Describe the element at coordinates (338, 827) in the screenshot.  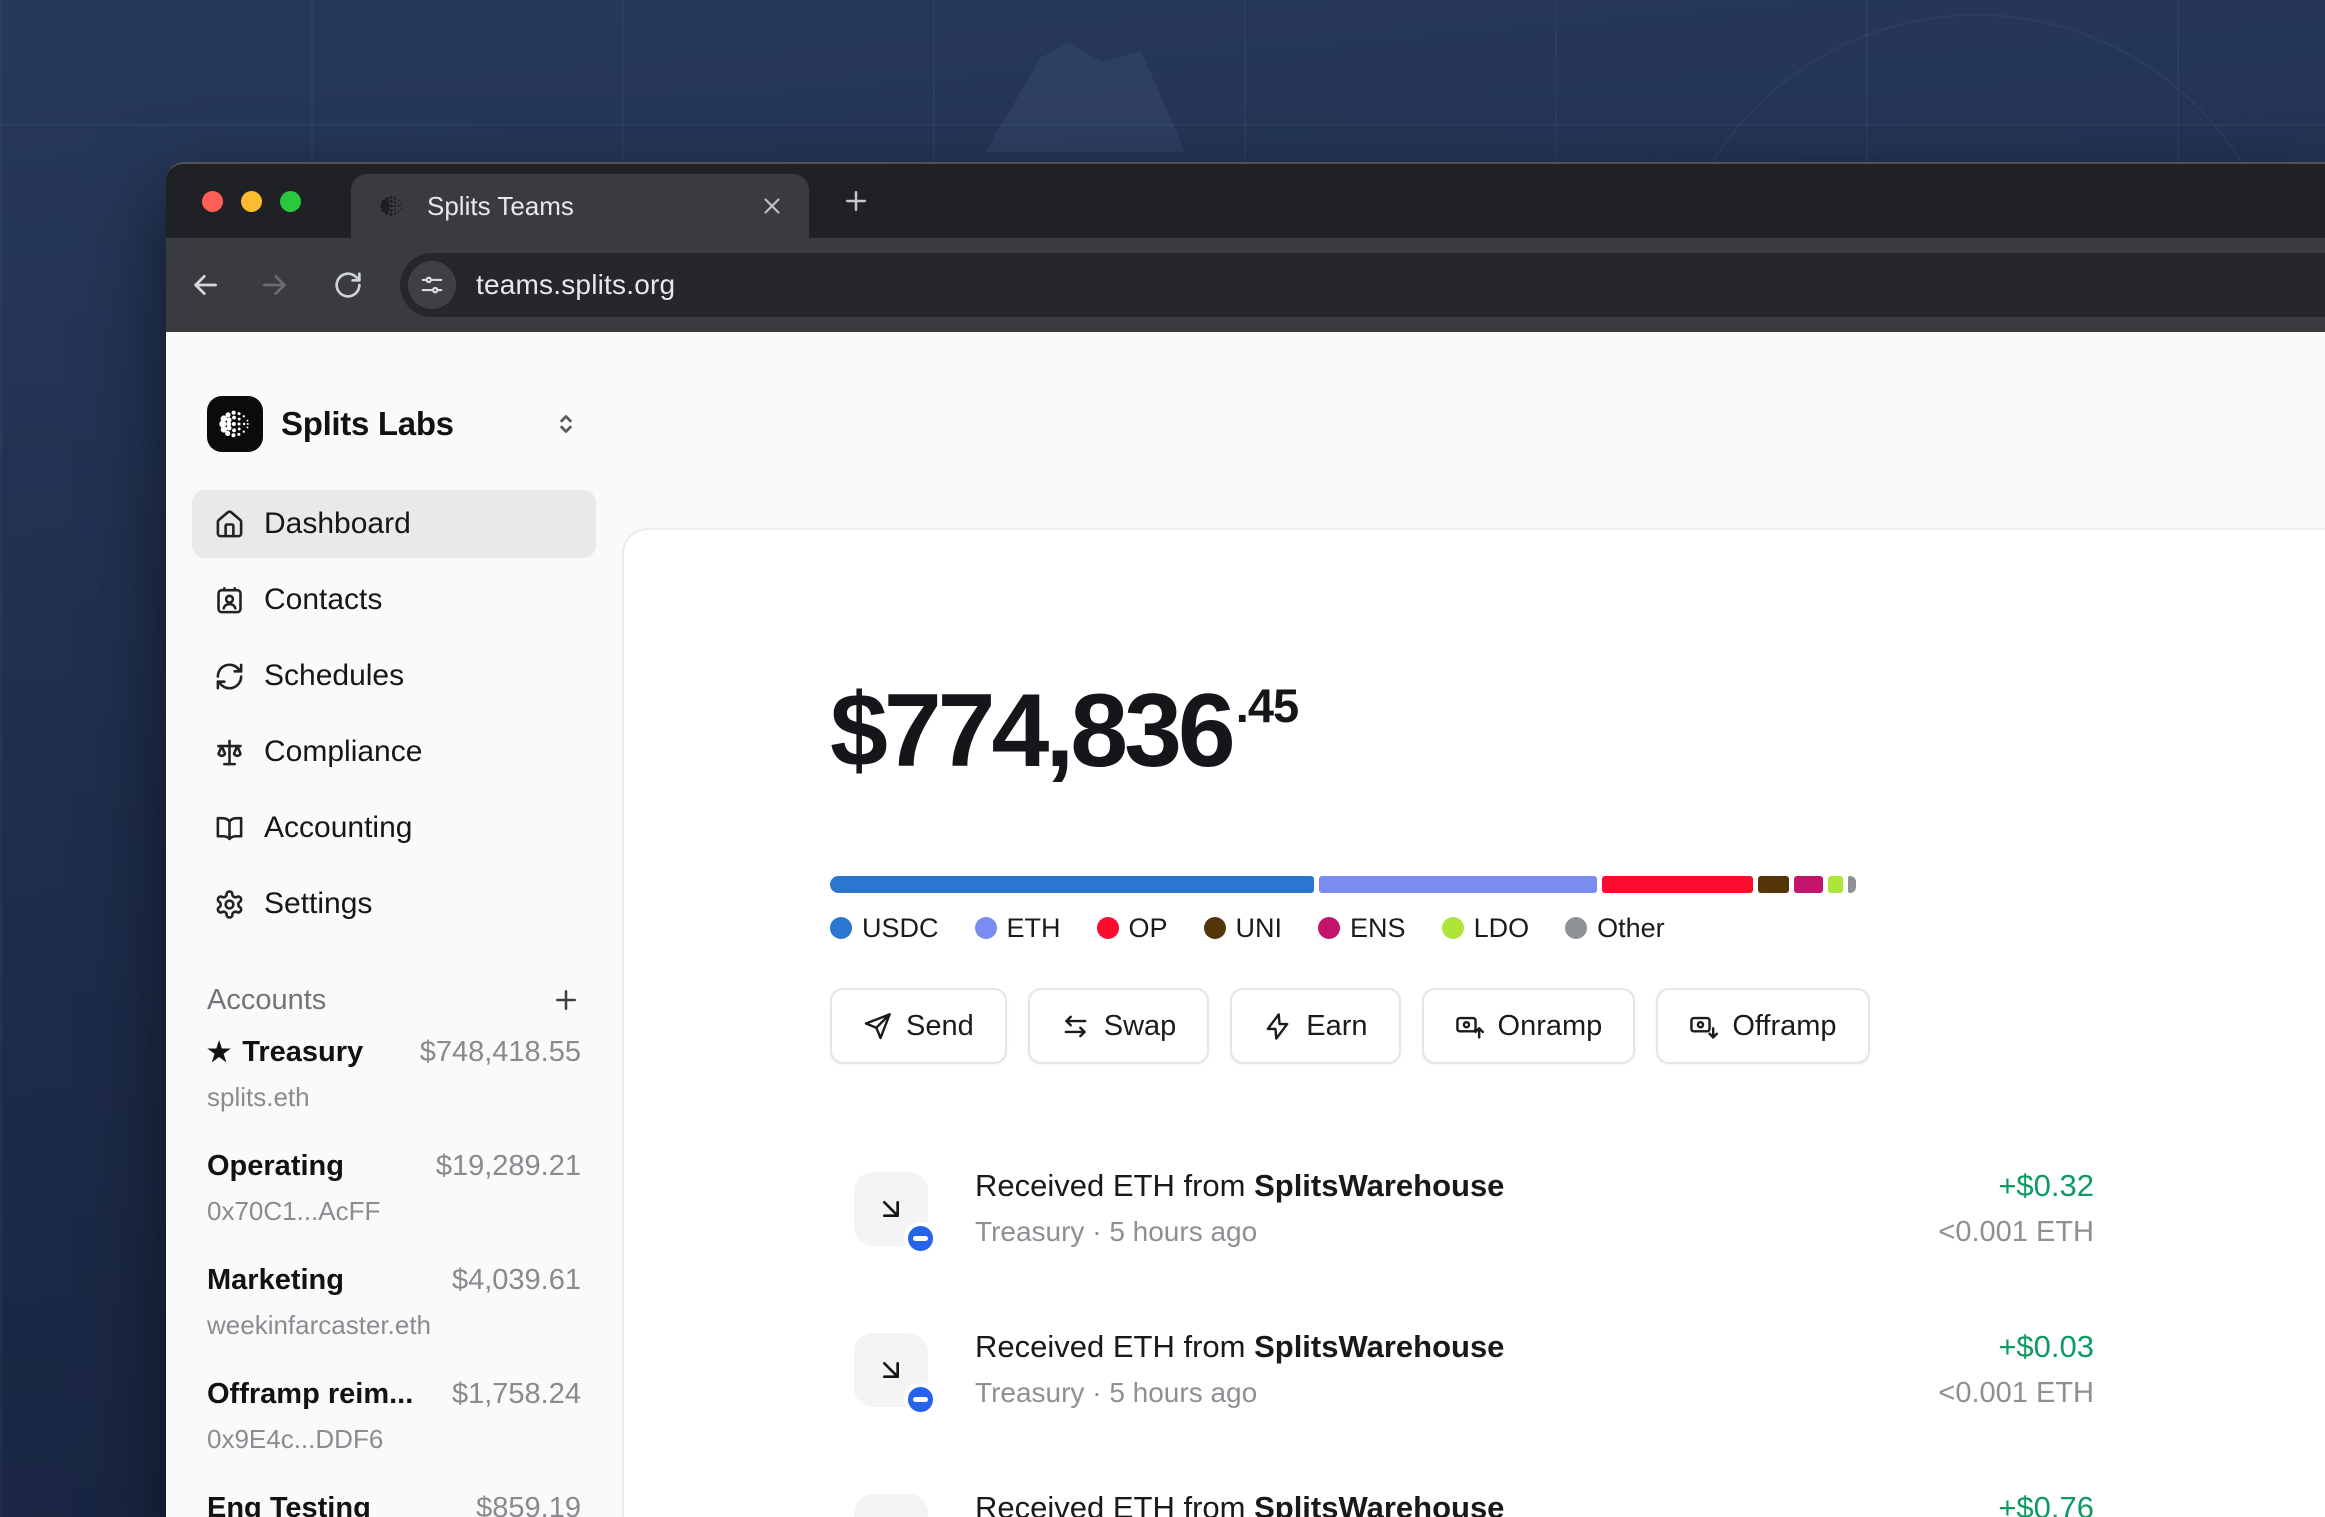
I see `sidebar-item-label: Accounting` at that location.